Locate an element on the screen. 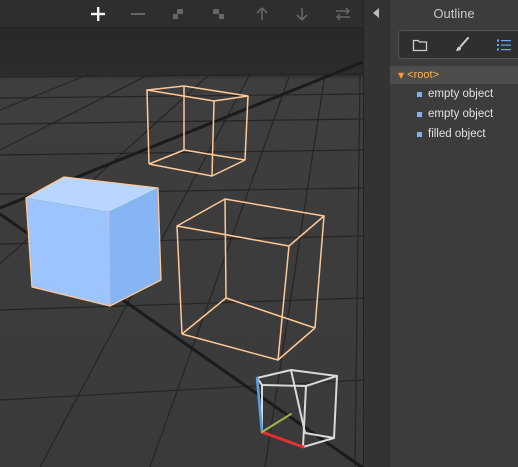 This screenshot has height=467, width=518. move-in-button is located at coordinates (218, 13).